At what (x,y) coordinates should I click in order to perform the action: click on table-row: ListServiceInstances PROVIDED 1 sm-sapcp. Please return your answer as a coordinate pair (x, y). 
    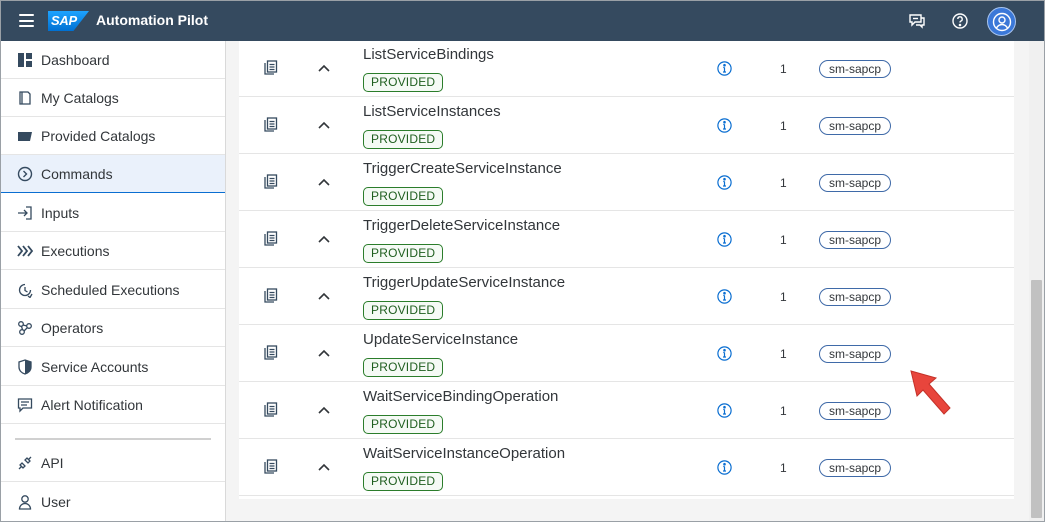
    Looking at the image, I should click on (626, 125).